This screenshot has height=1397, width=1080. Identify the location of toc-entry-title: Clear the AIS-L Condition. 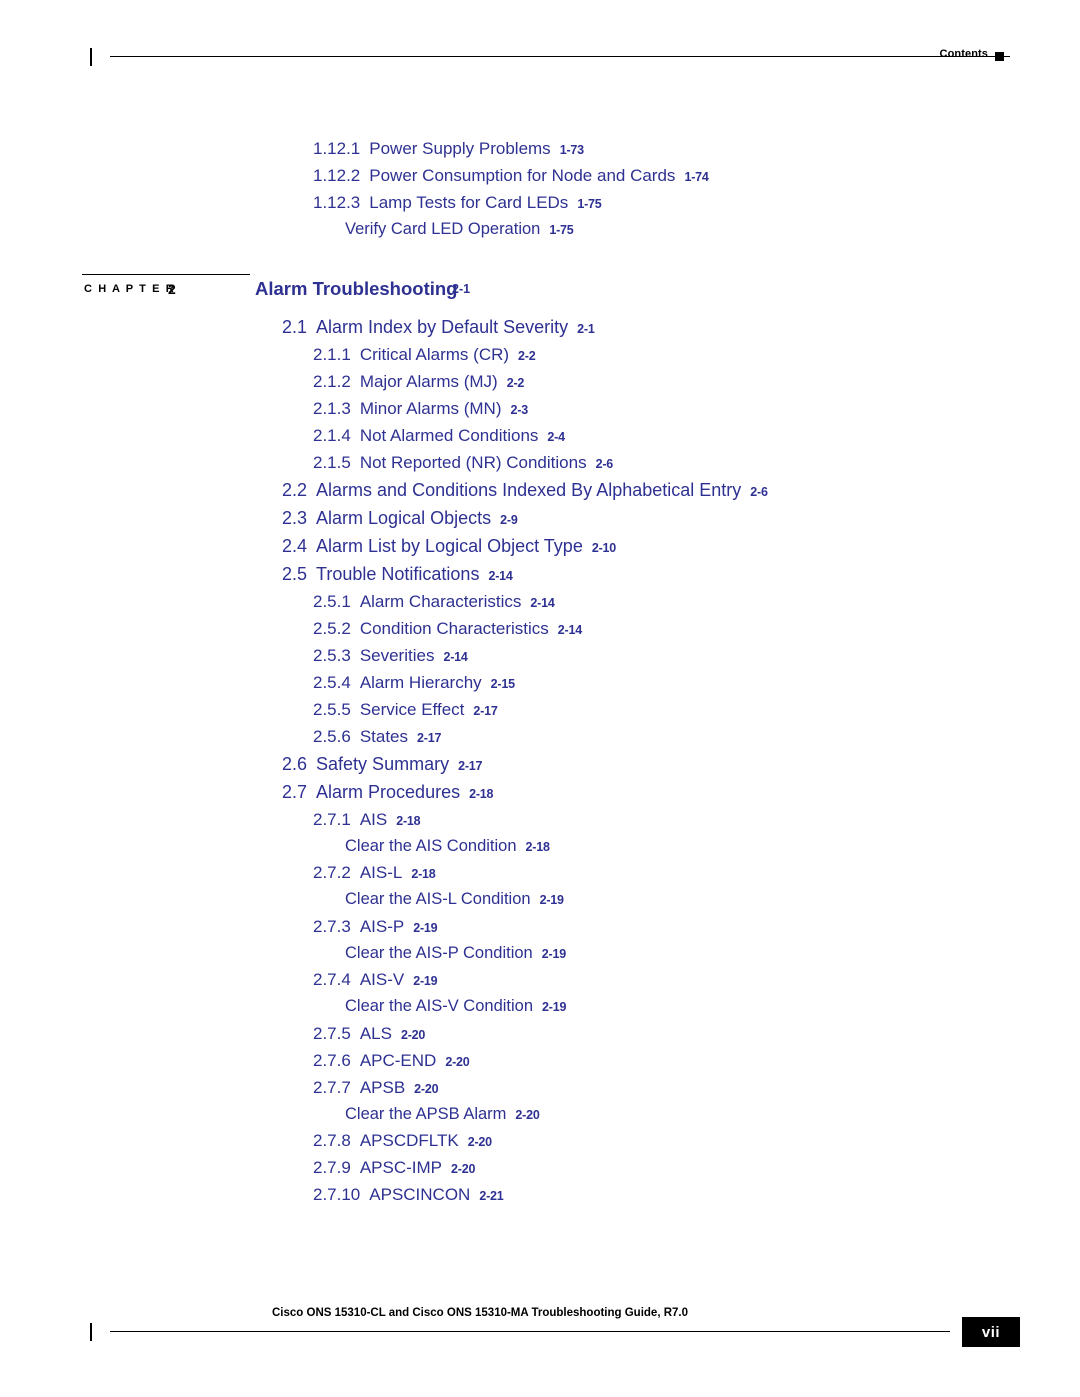
(438, 899).